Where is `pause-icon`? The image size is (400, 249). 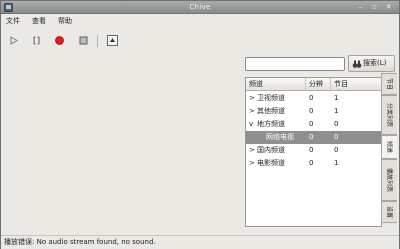
pause-icon is located at coordinates (36, 40).